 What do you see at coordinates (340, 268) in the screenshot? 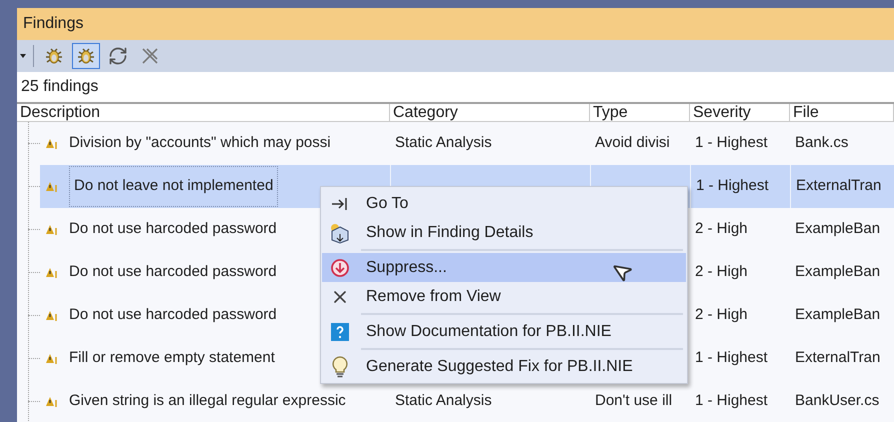
I see `down-arrow-circle-icon` at bounding box center [340, 268].